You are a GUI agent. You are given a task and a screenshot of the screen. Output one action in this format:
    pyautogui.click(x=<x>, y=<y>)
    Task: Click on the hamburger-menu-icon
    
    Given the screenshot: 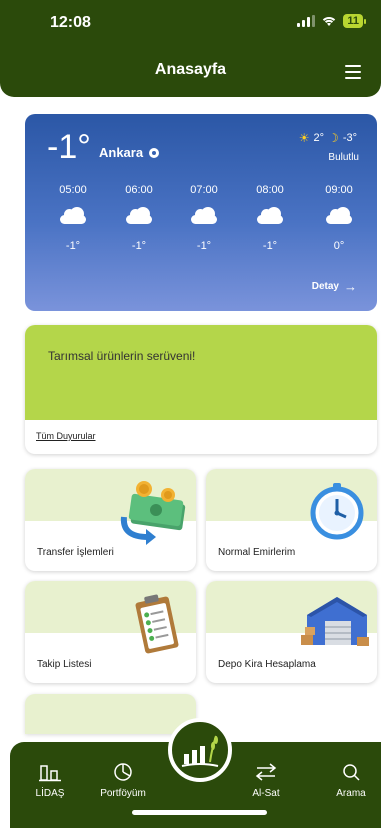 What is the action you would take?
    pyautogui.click(x=353, y=72)
    